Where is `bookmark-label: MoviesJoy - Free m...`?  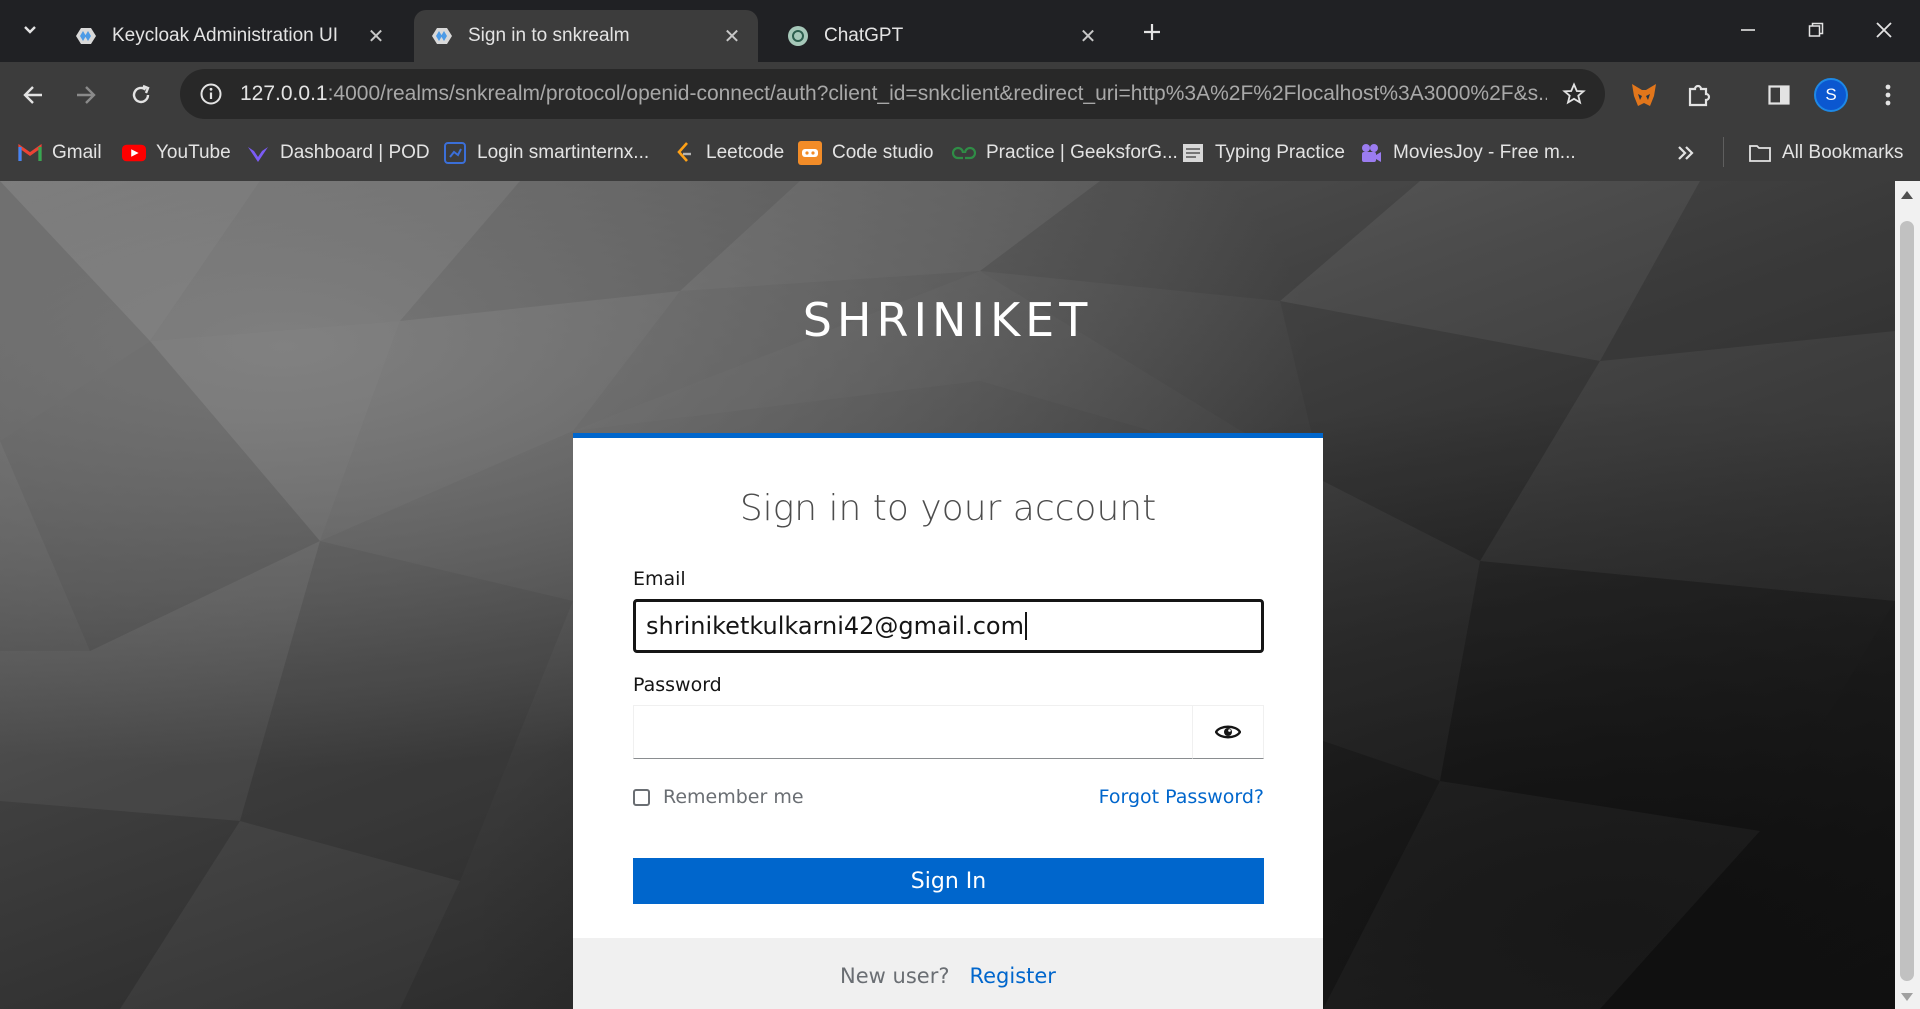 bookmark-label: MoviesJoy - Free m... is located at coordinates (1484, 152).